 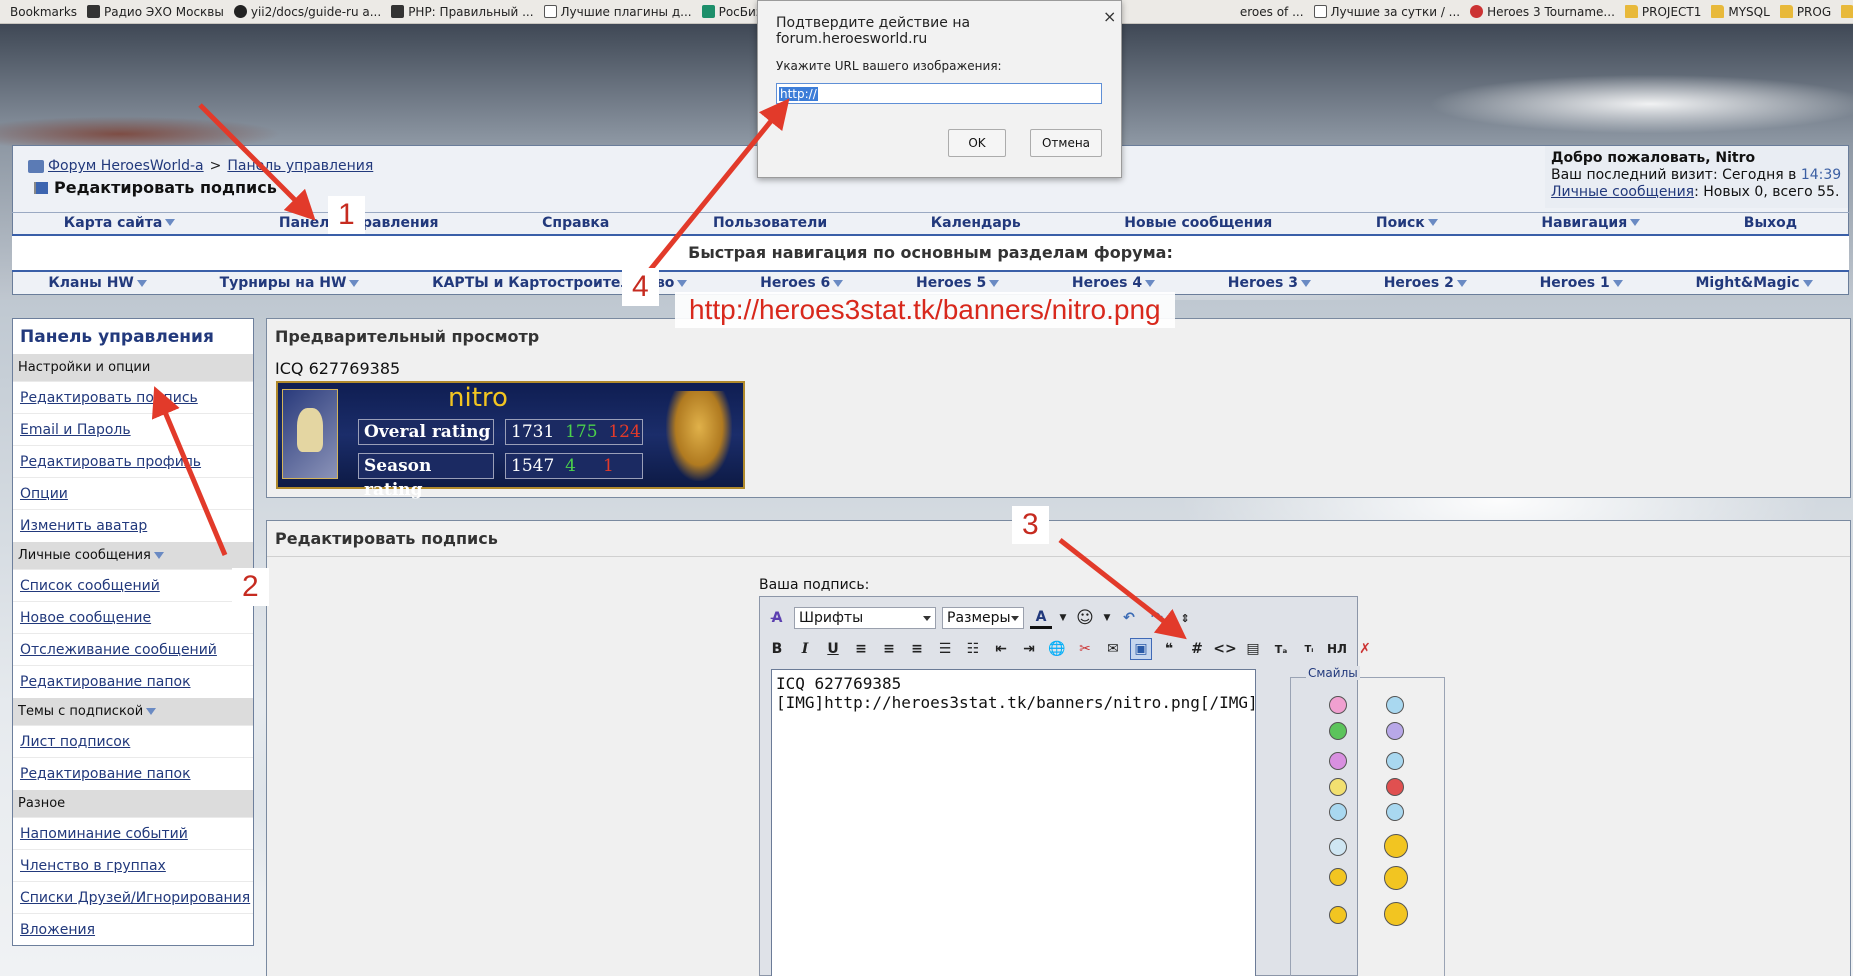 I want to click on annotation-number-4: 4, so click(x=640, y=287).